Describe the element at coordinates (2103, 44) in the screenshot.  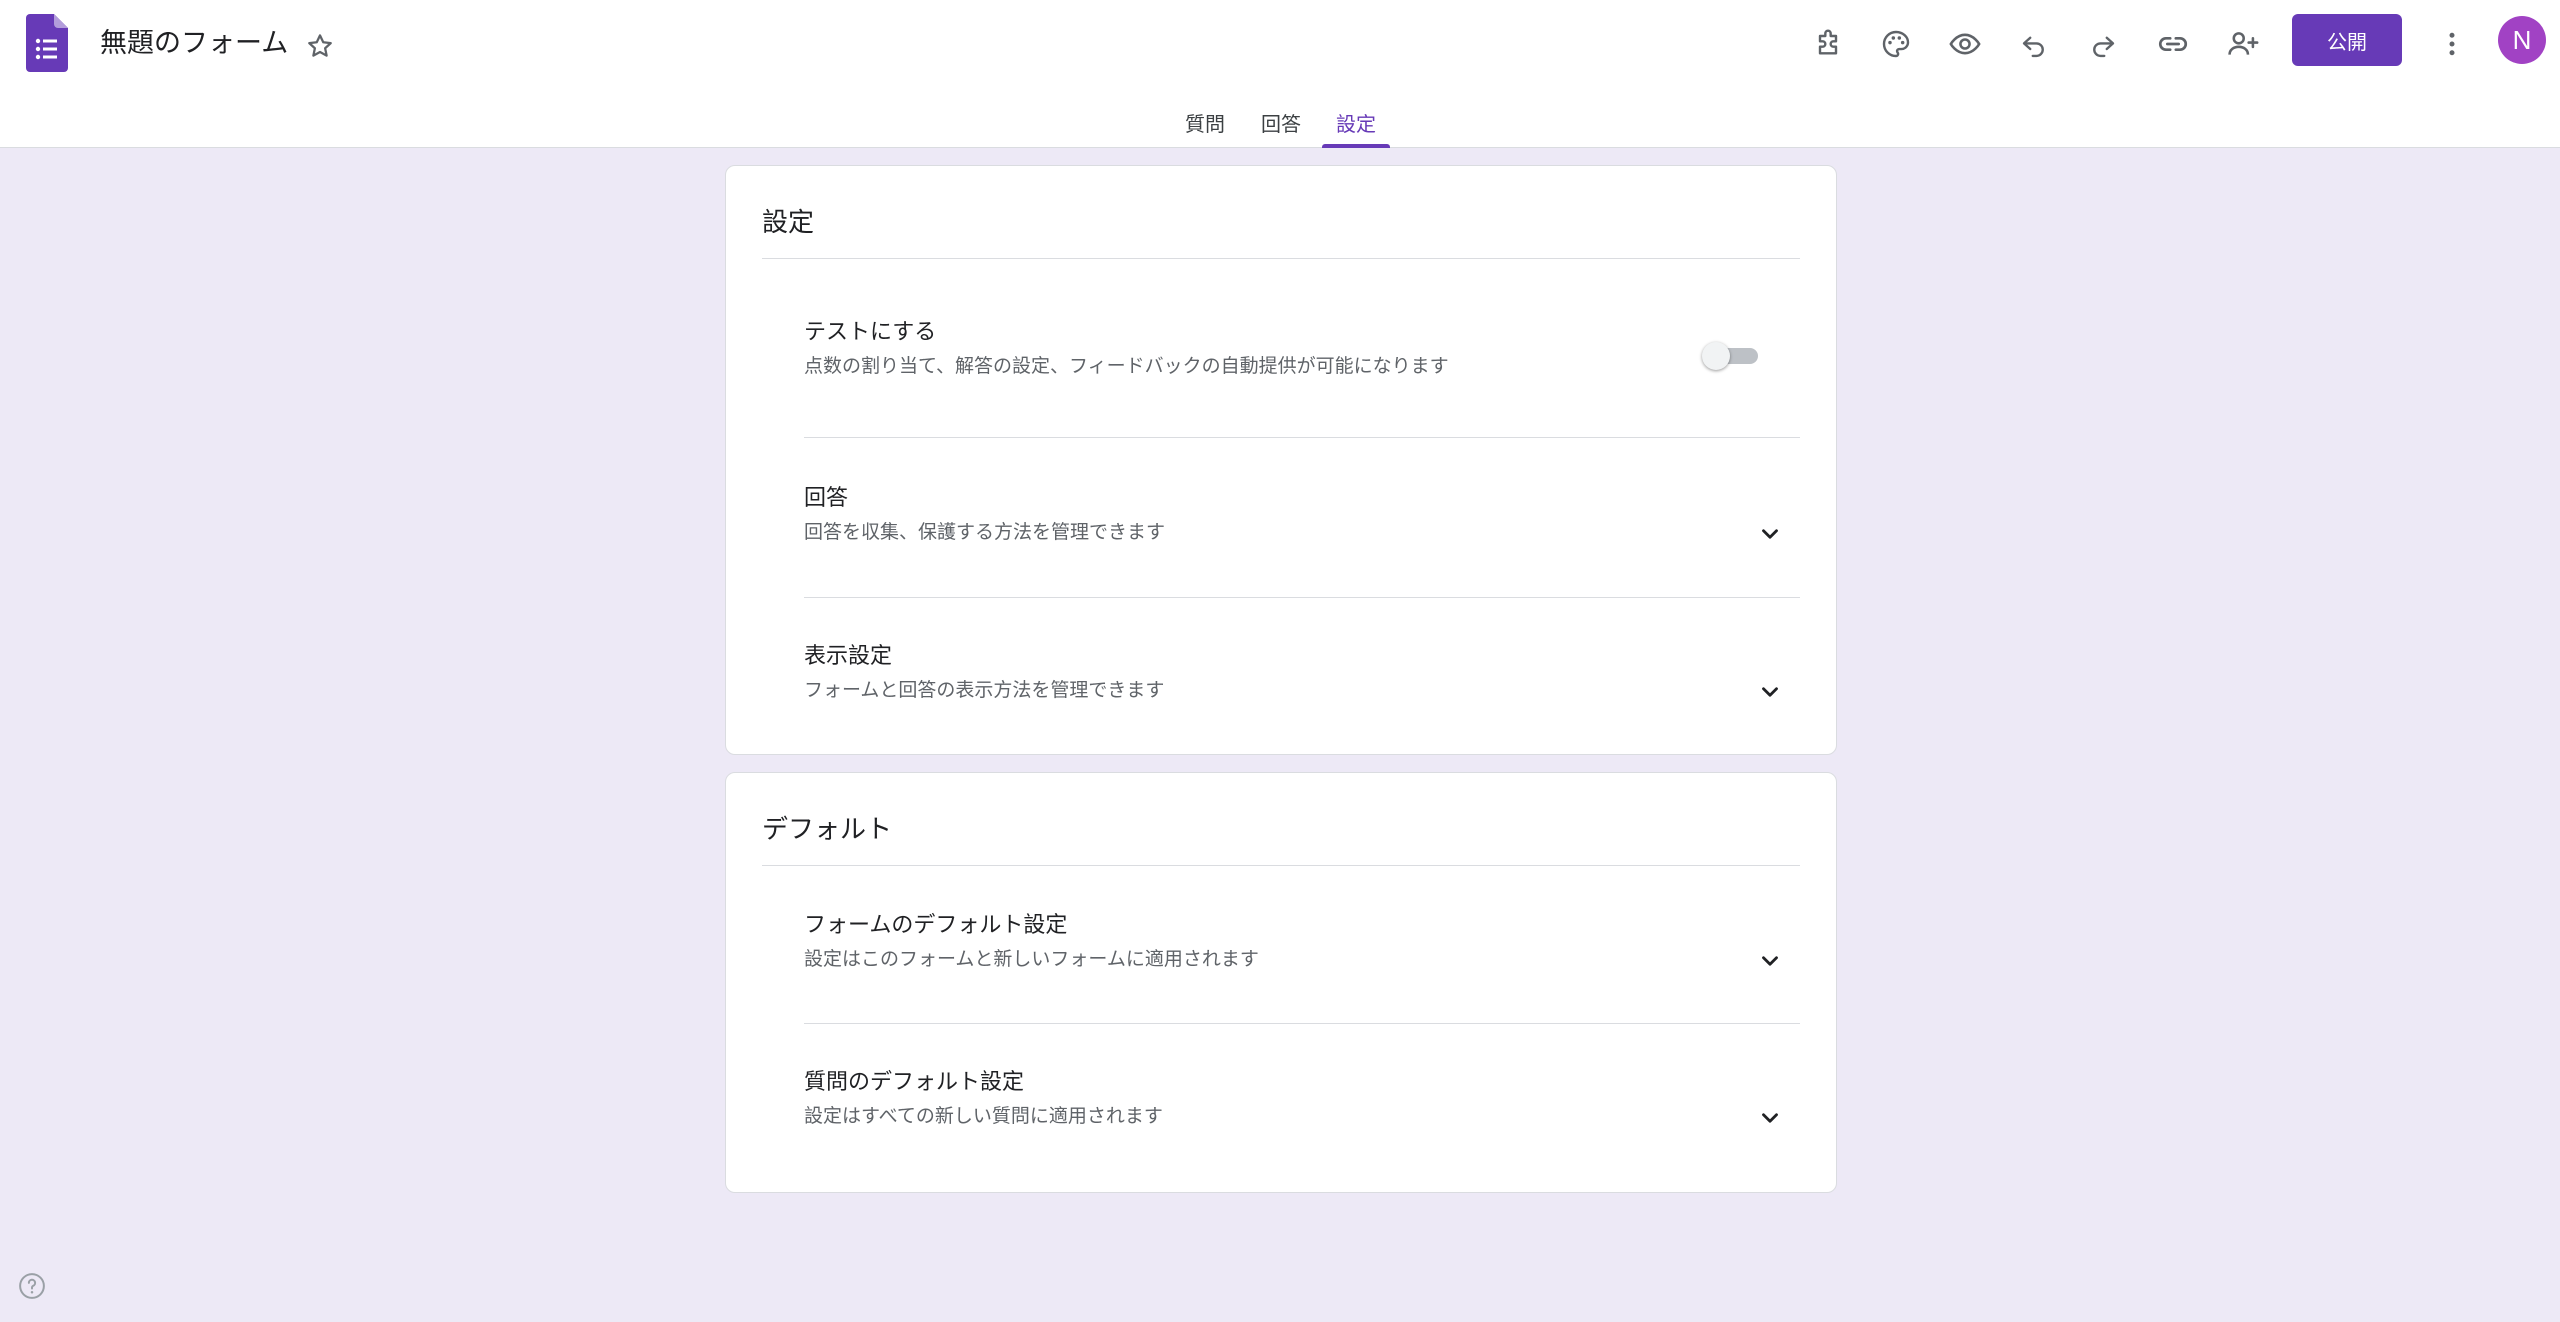
I see `redo-icon` at that location.